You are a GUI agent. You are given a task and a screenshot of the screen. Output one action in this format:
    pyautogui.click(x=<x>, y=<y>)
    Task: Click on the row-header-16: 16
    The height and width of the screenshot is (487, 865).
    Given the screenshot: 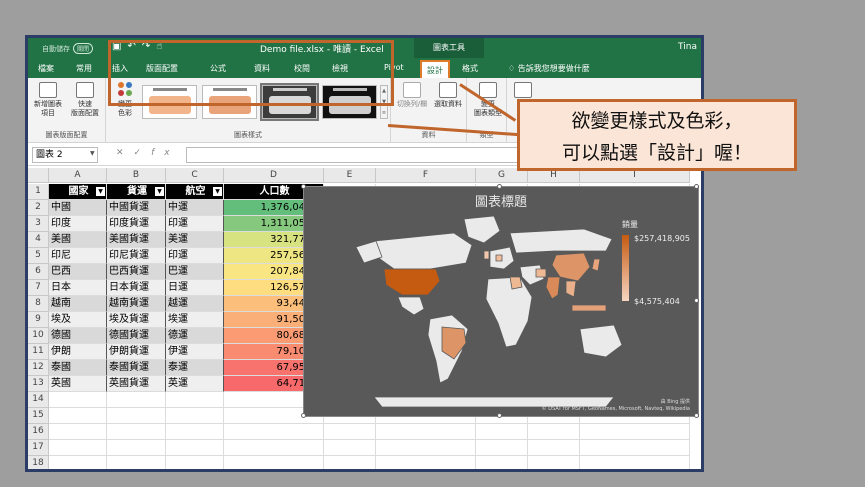 What is the action you would take?
    pyautogui.click(x=38, y=432)
    